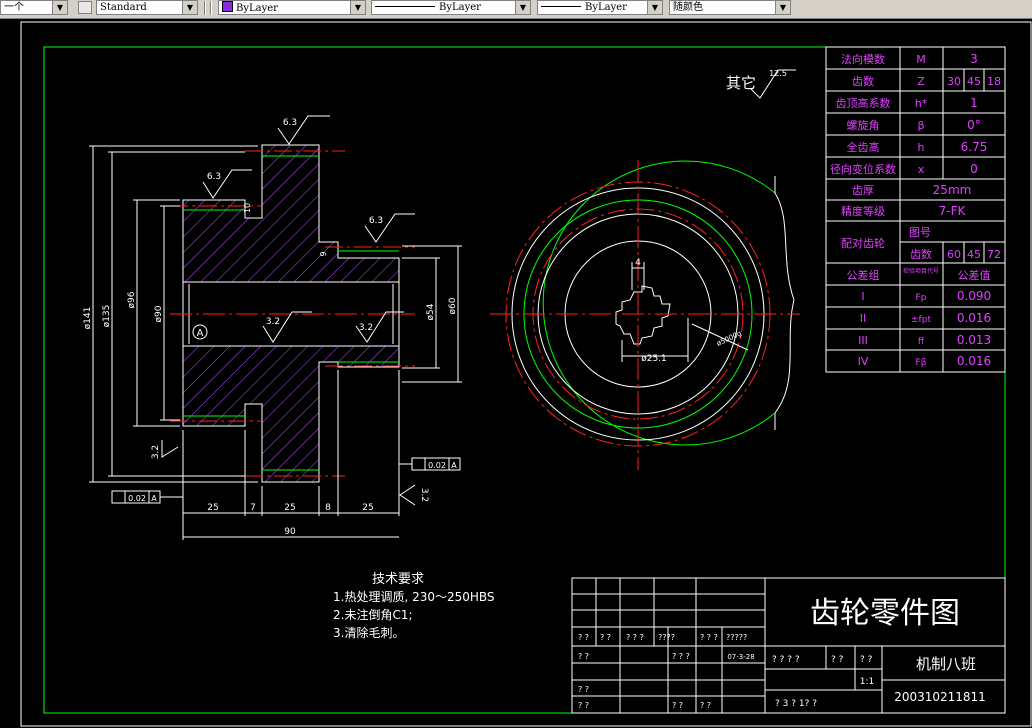 This screenshot has width=1032, height=728. Describe the element at coordinates (974, 81) in the screenshot. I see `spec-row-value: 45` at that location.